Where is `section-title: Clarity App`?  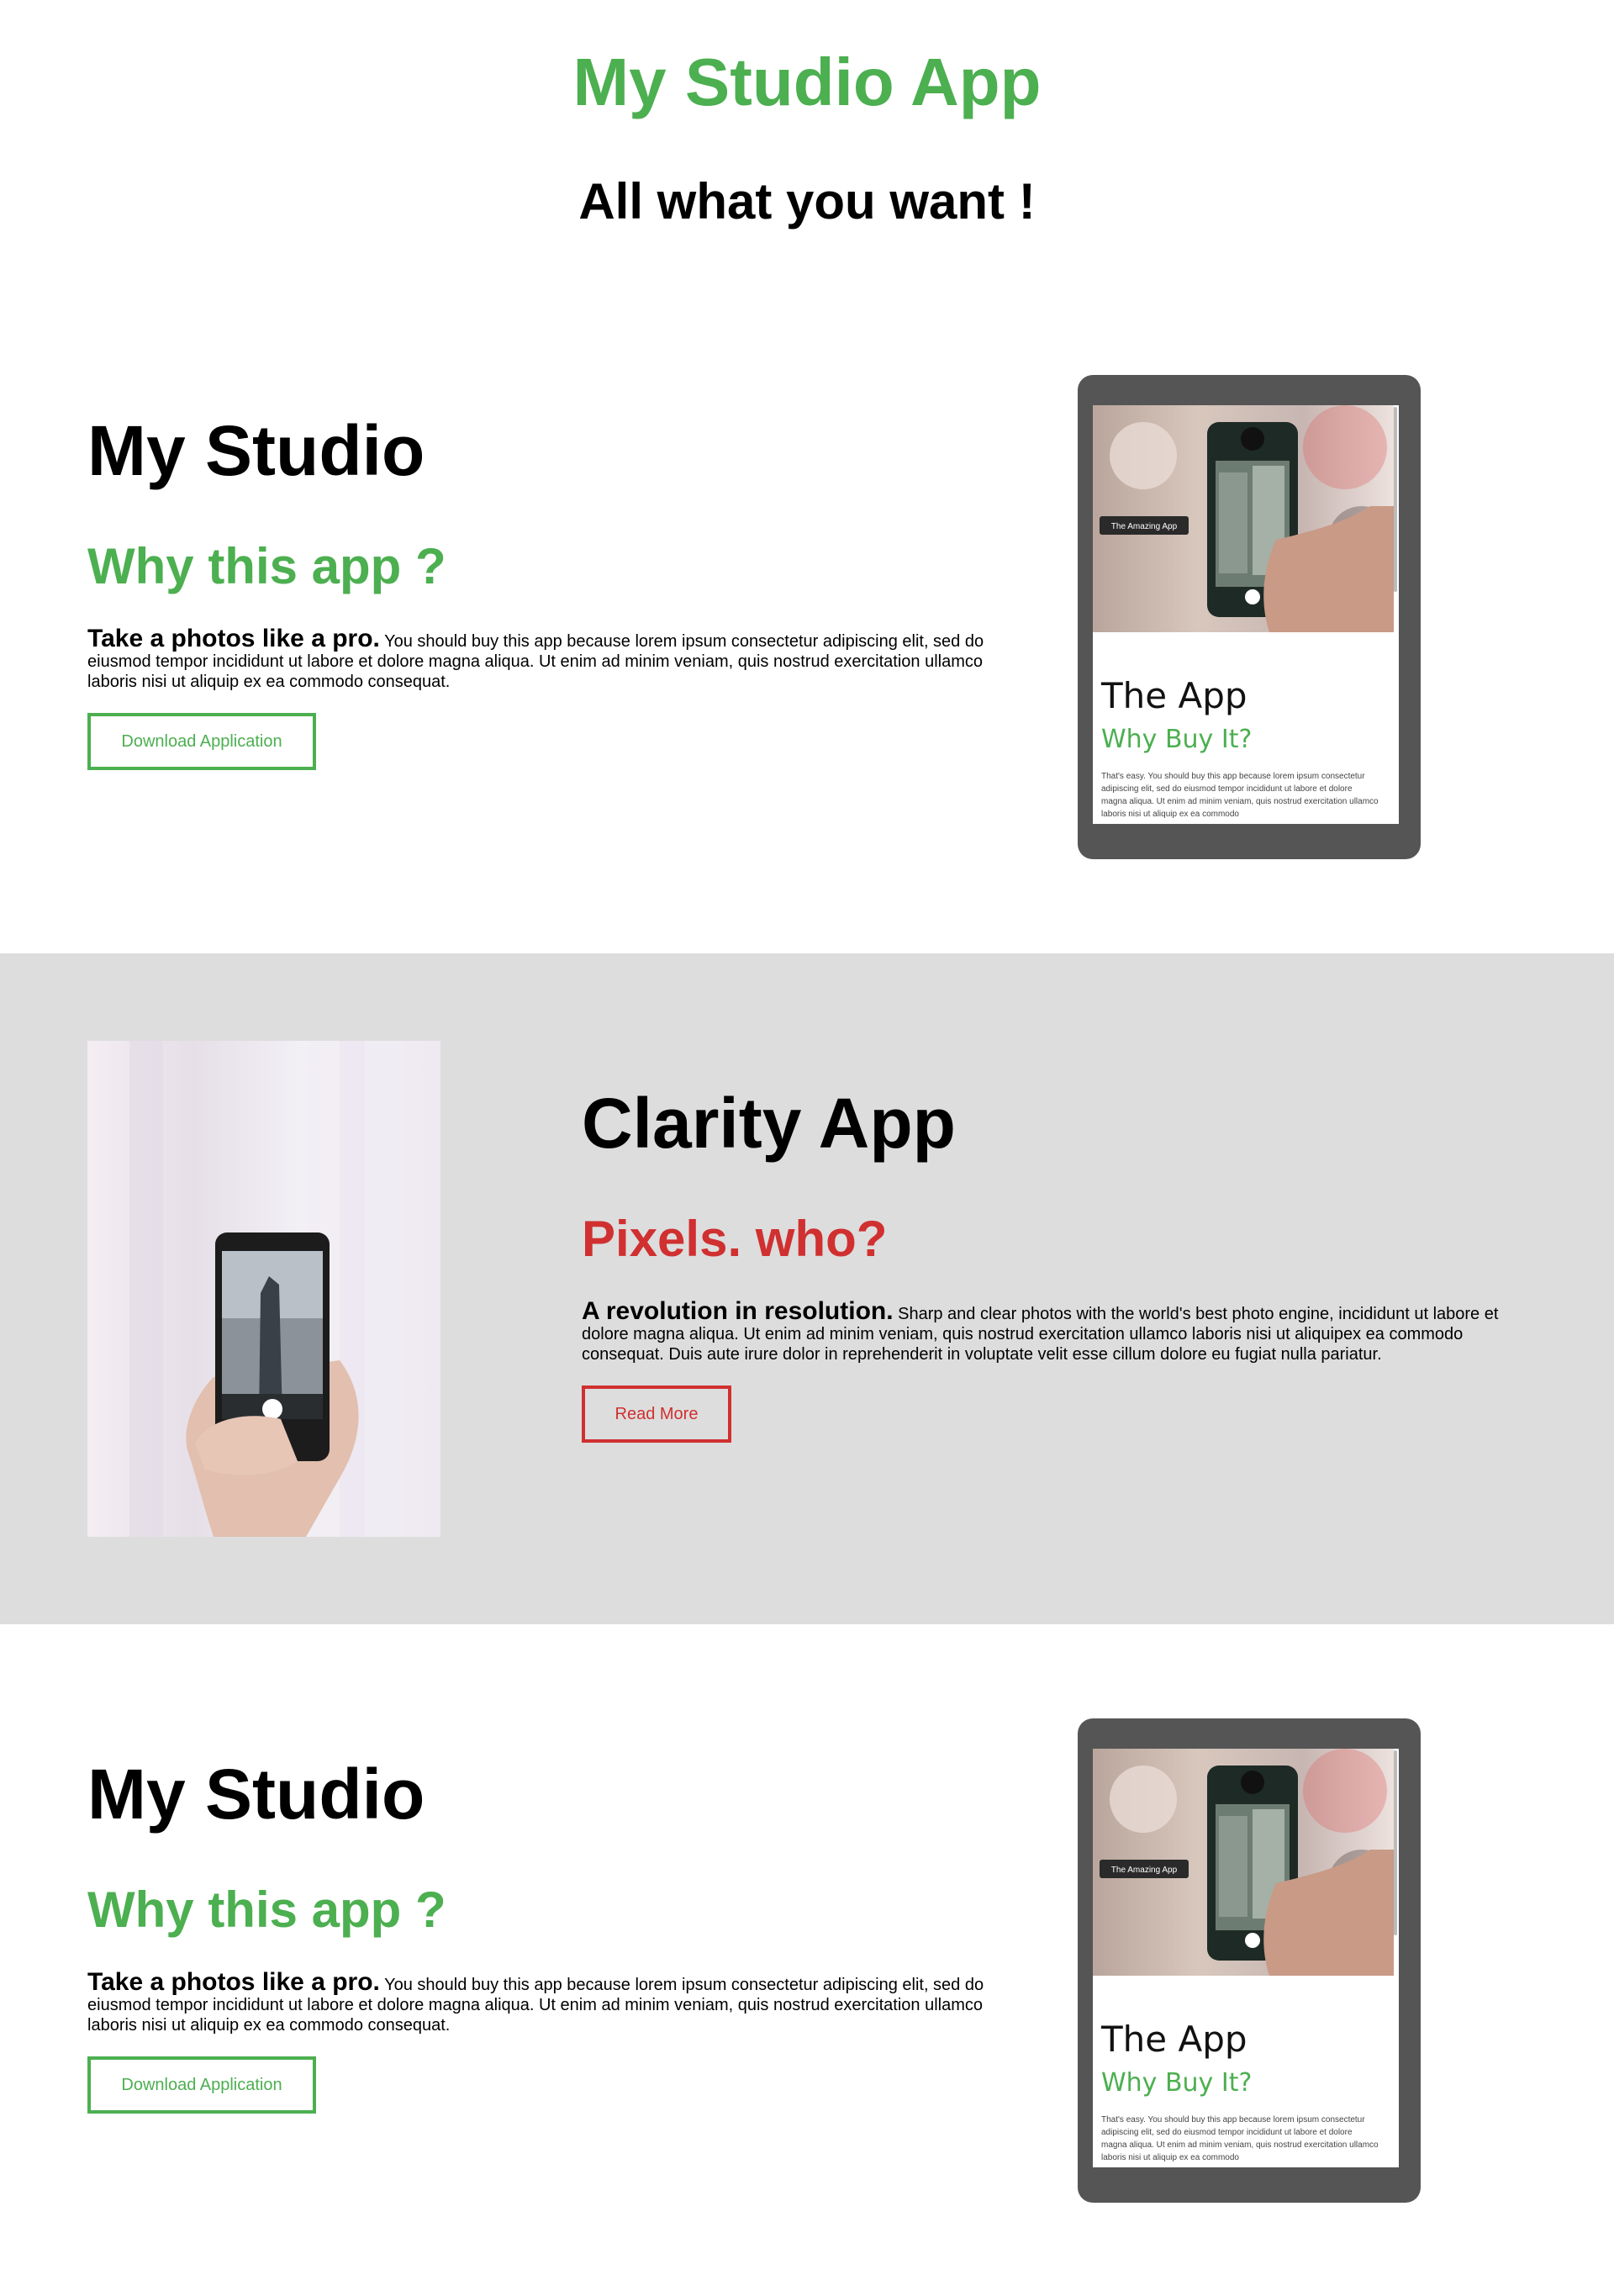 section-title: Clarity App is located at coordinates (769, 1123).